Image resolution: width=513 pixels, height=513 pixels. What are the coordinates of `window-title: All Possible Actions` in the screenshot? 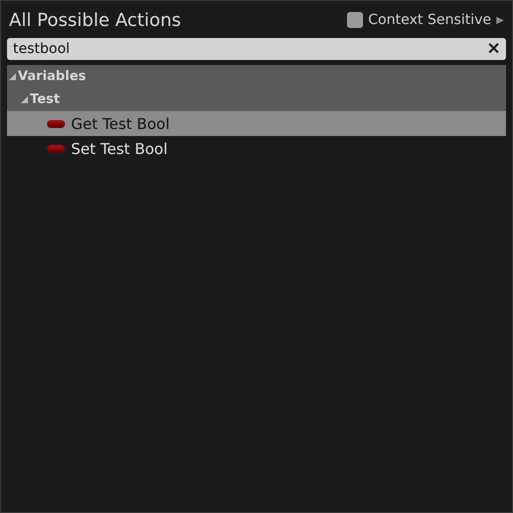 It's located at (95, 20).